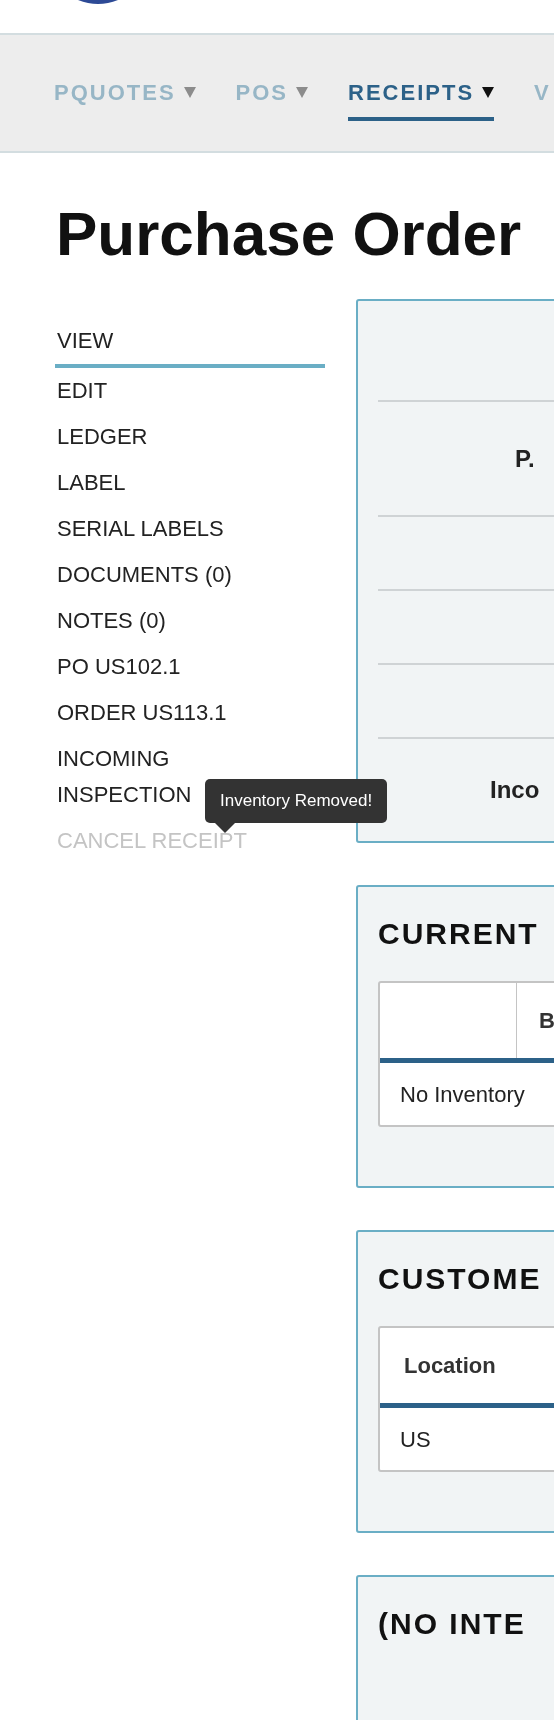  I want to click on sidebar-link: SERIAL LABELS, so click(190, 529).